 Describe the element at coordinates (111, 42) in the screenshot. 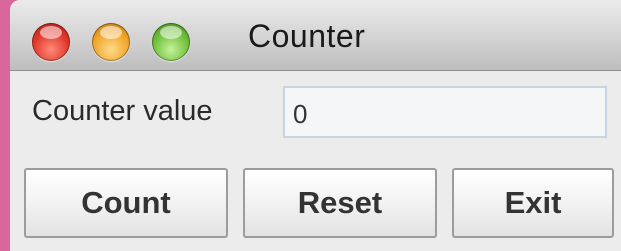

I see `minimize-window-button` at that location.